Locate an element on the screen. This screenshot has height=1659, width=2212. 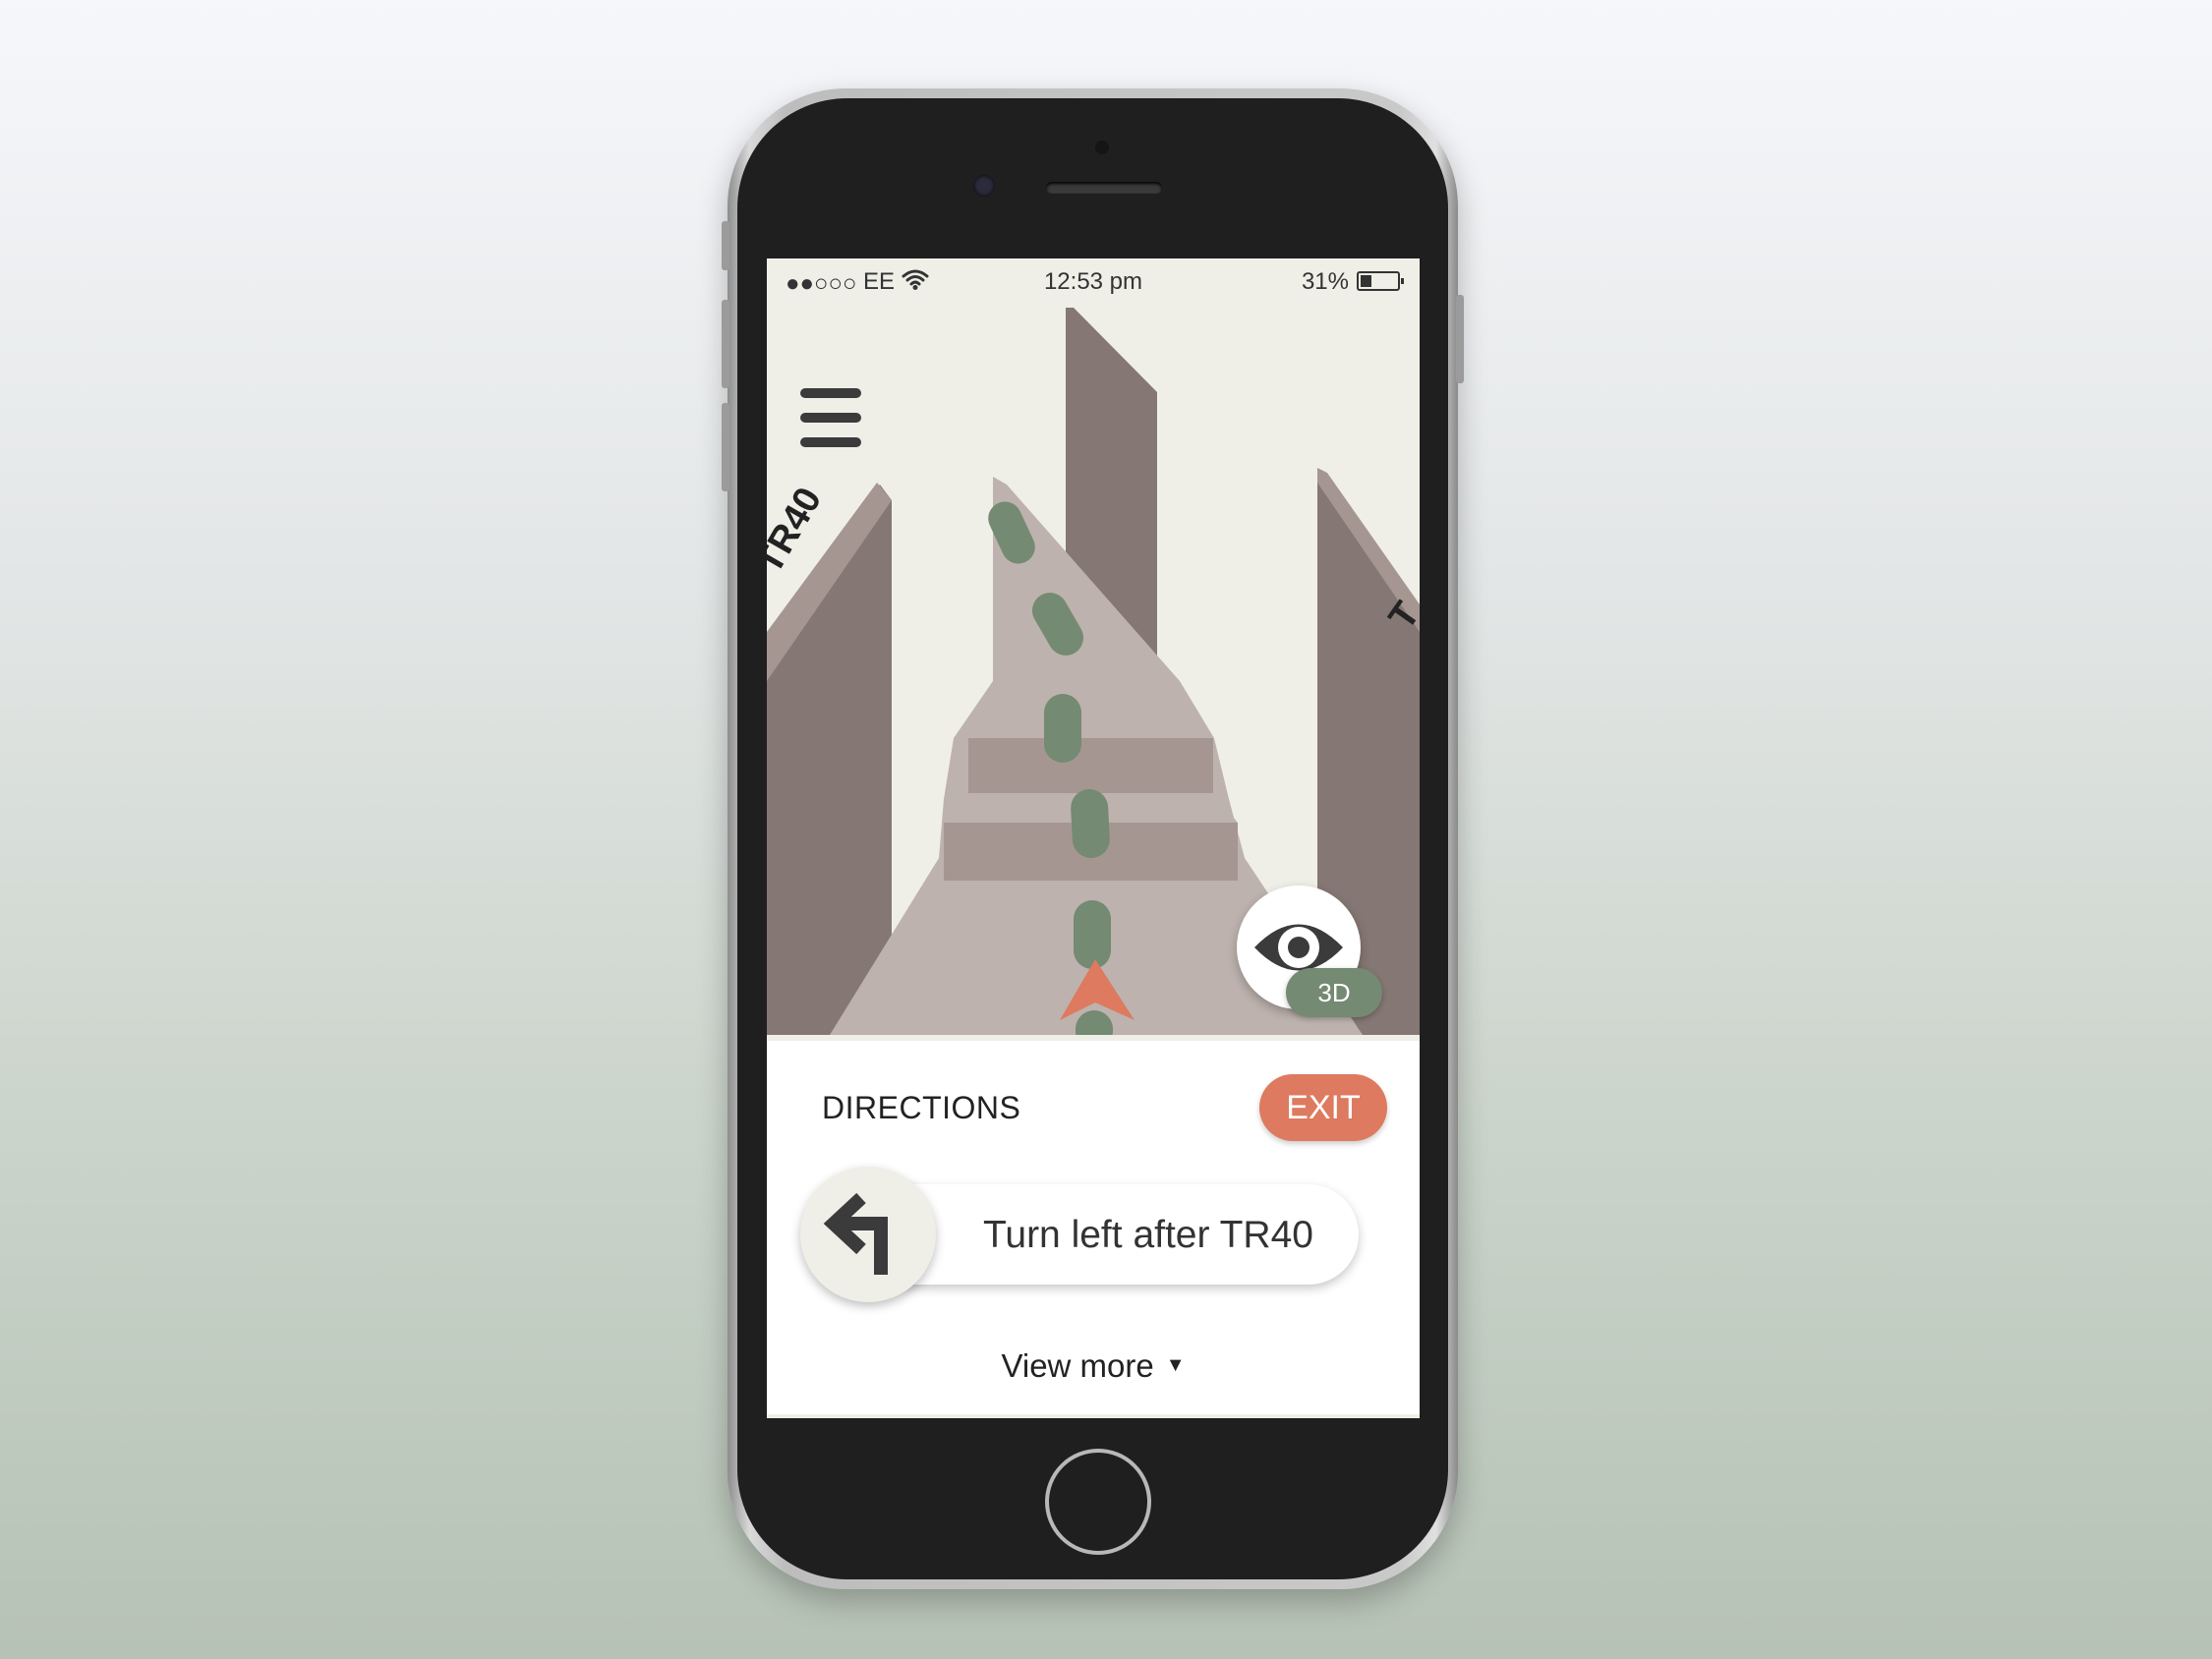
caret-down-icon: ▼ is located at coordinates (1176, 1365).